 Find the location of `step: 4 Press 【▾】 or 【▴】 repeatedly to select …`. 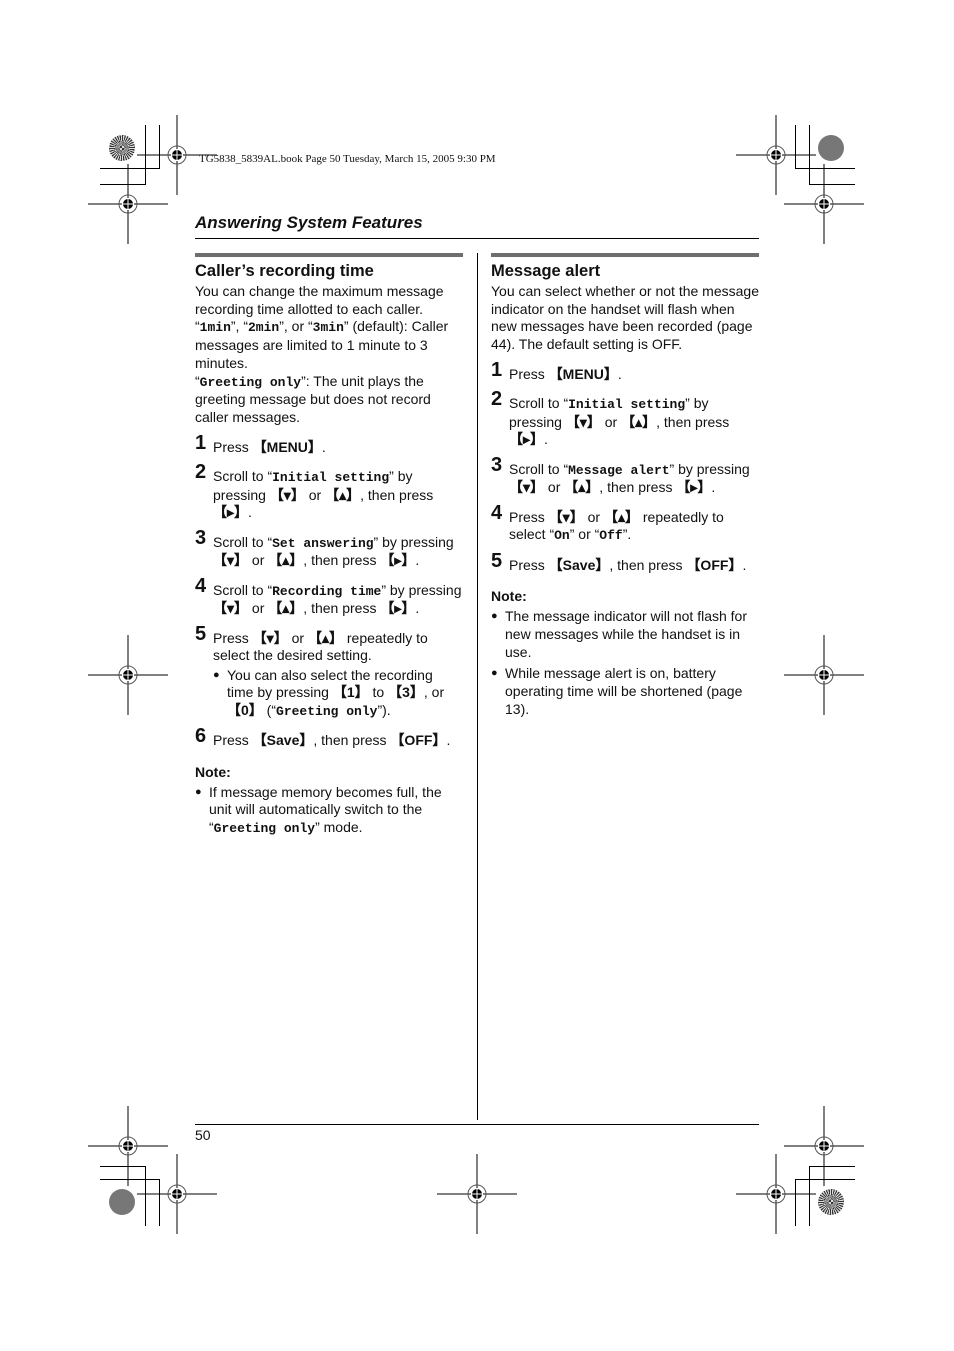

step: 4 Press 【▾】 or 【▴】 repeatedly to select … is located at coordinates (625, 524).